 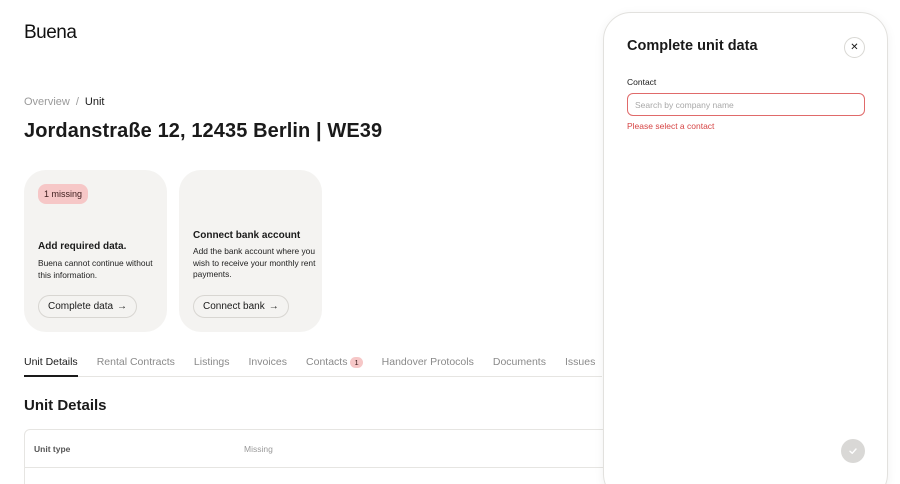 What do you see at coordinates (203, 131) in the screenshot?
I see `page-title: Jordanstraße 12, 12435 Berlin | WE39` at bounding box center [203, 131].